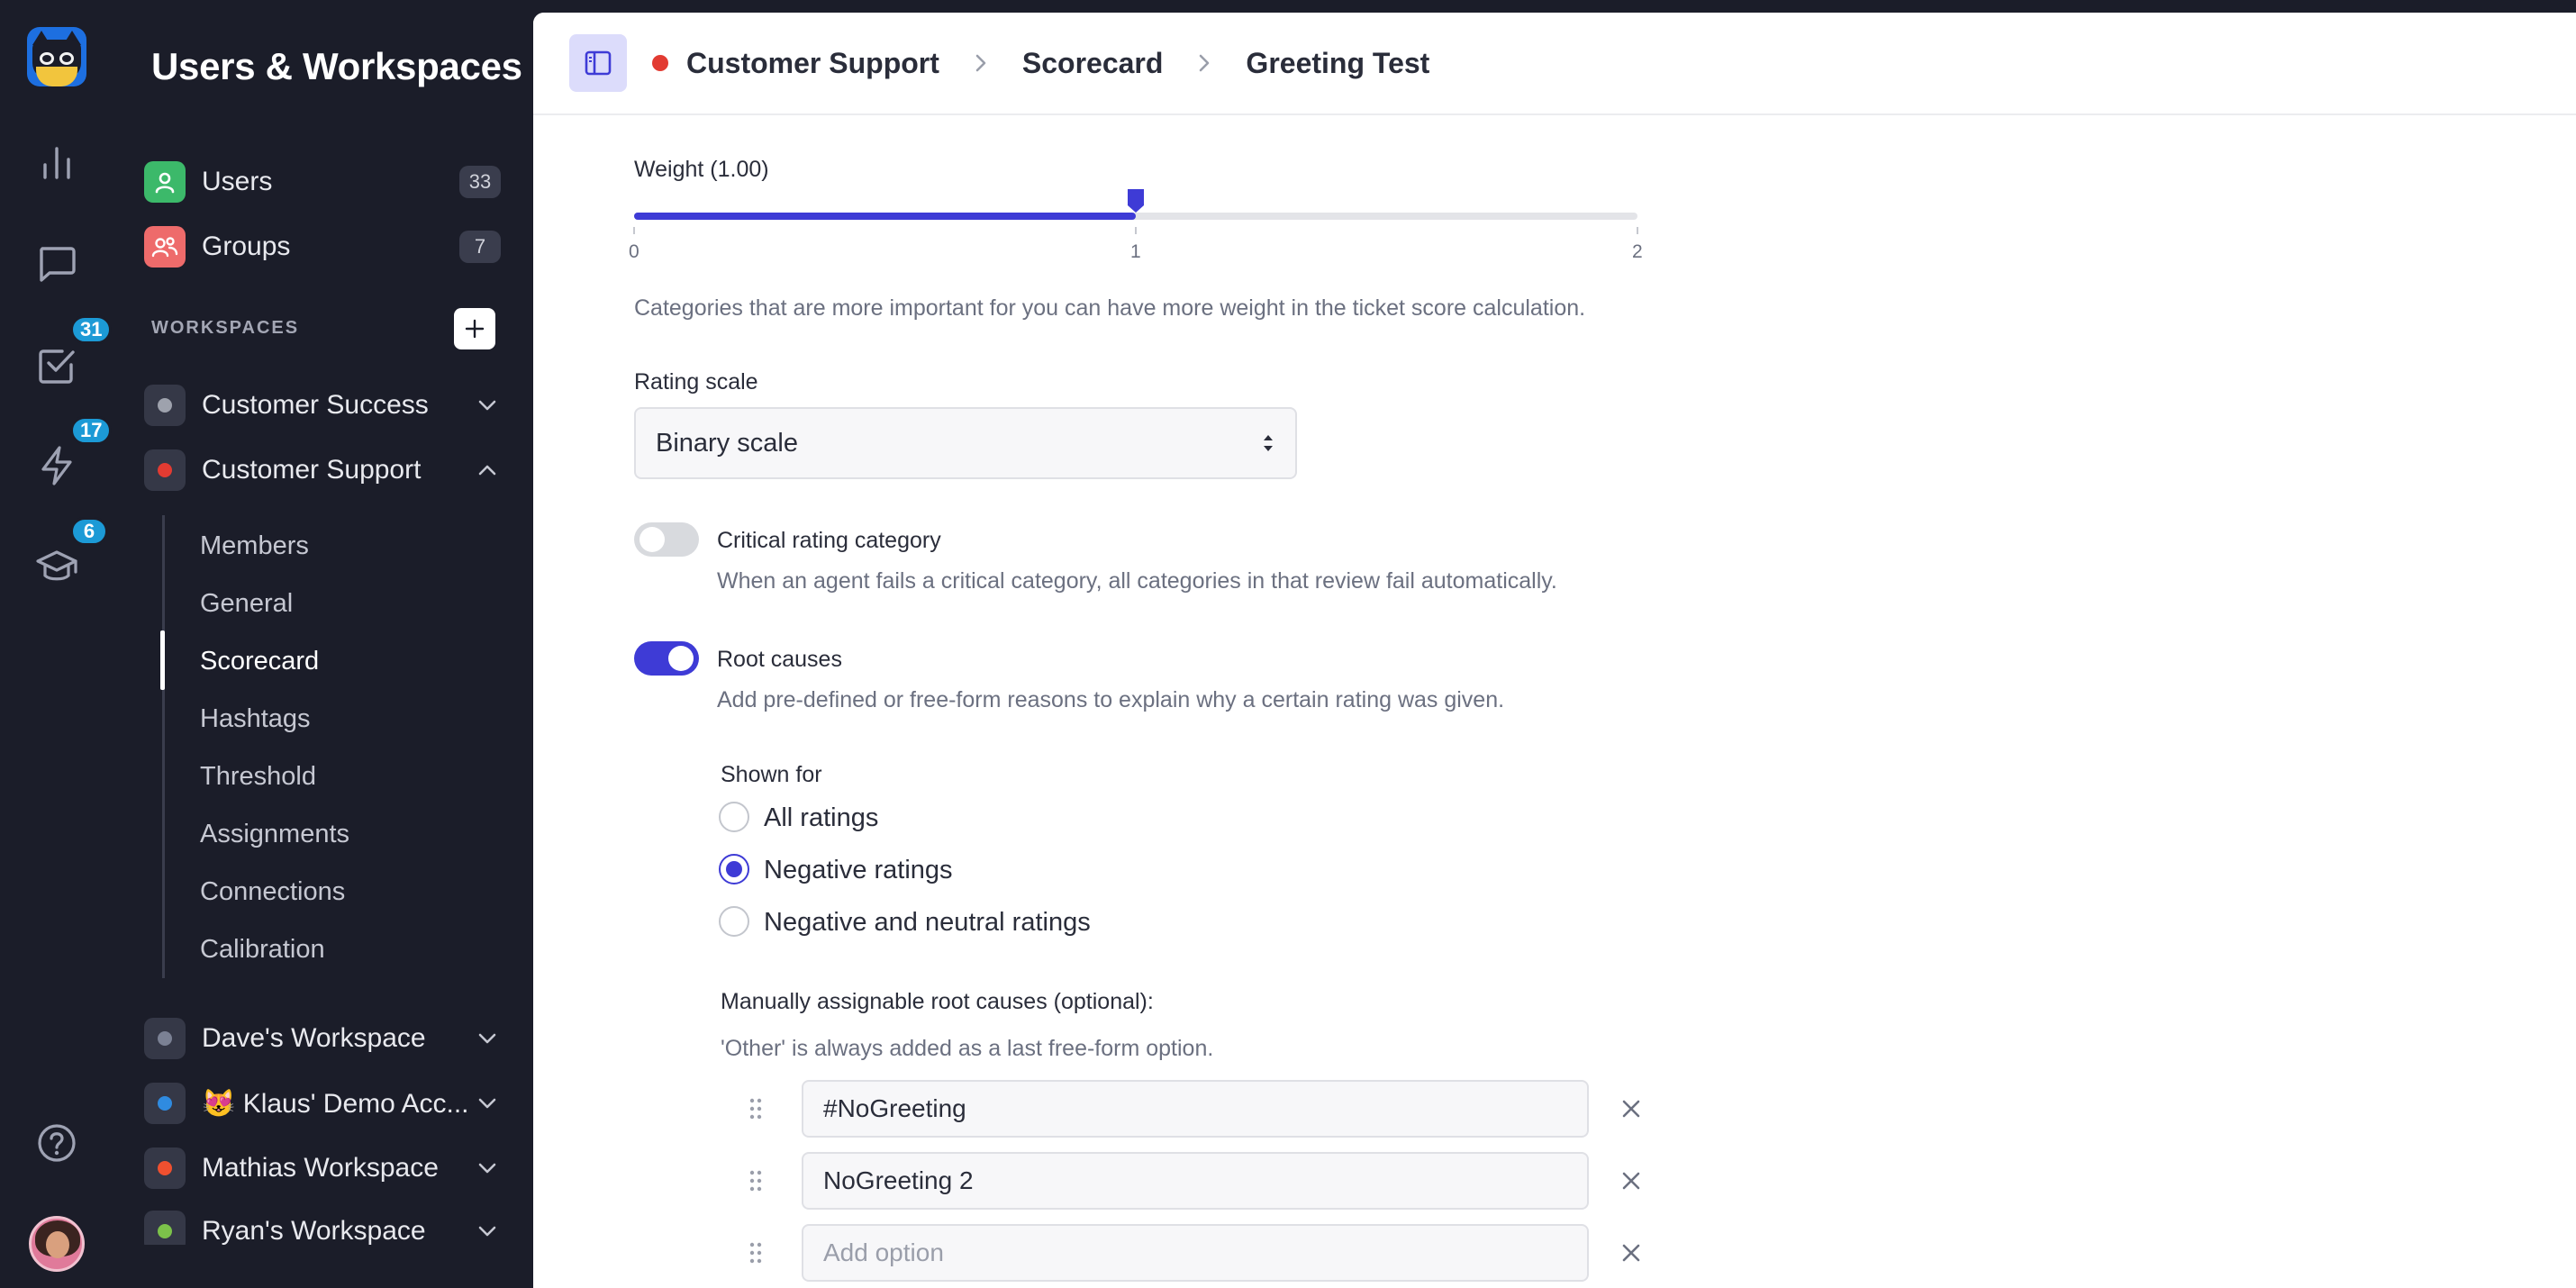 The width and height of the screenshot is (2576, 1288). I want to click on dashboard-icon, so click(56, 163).